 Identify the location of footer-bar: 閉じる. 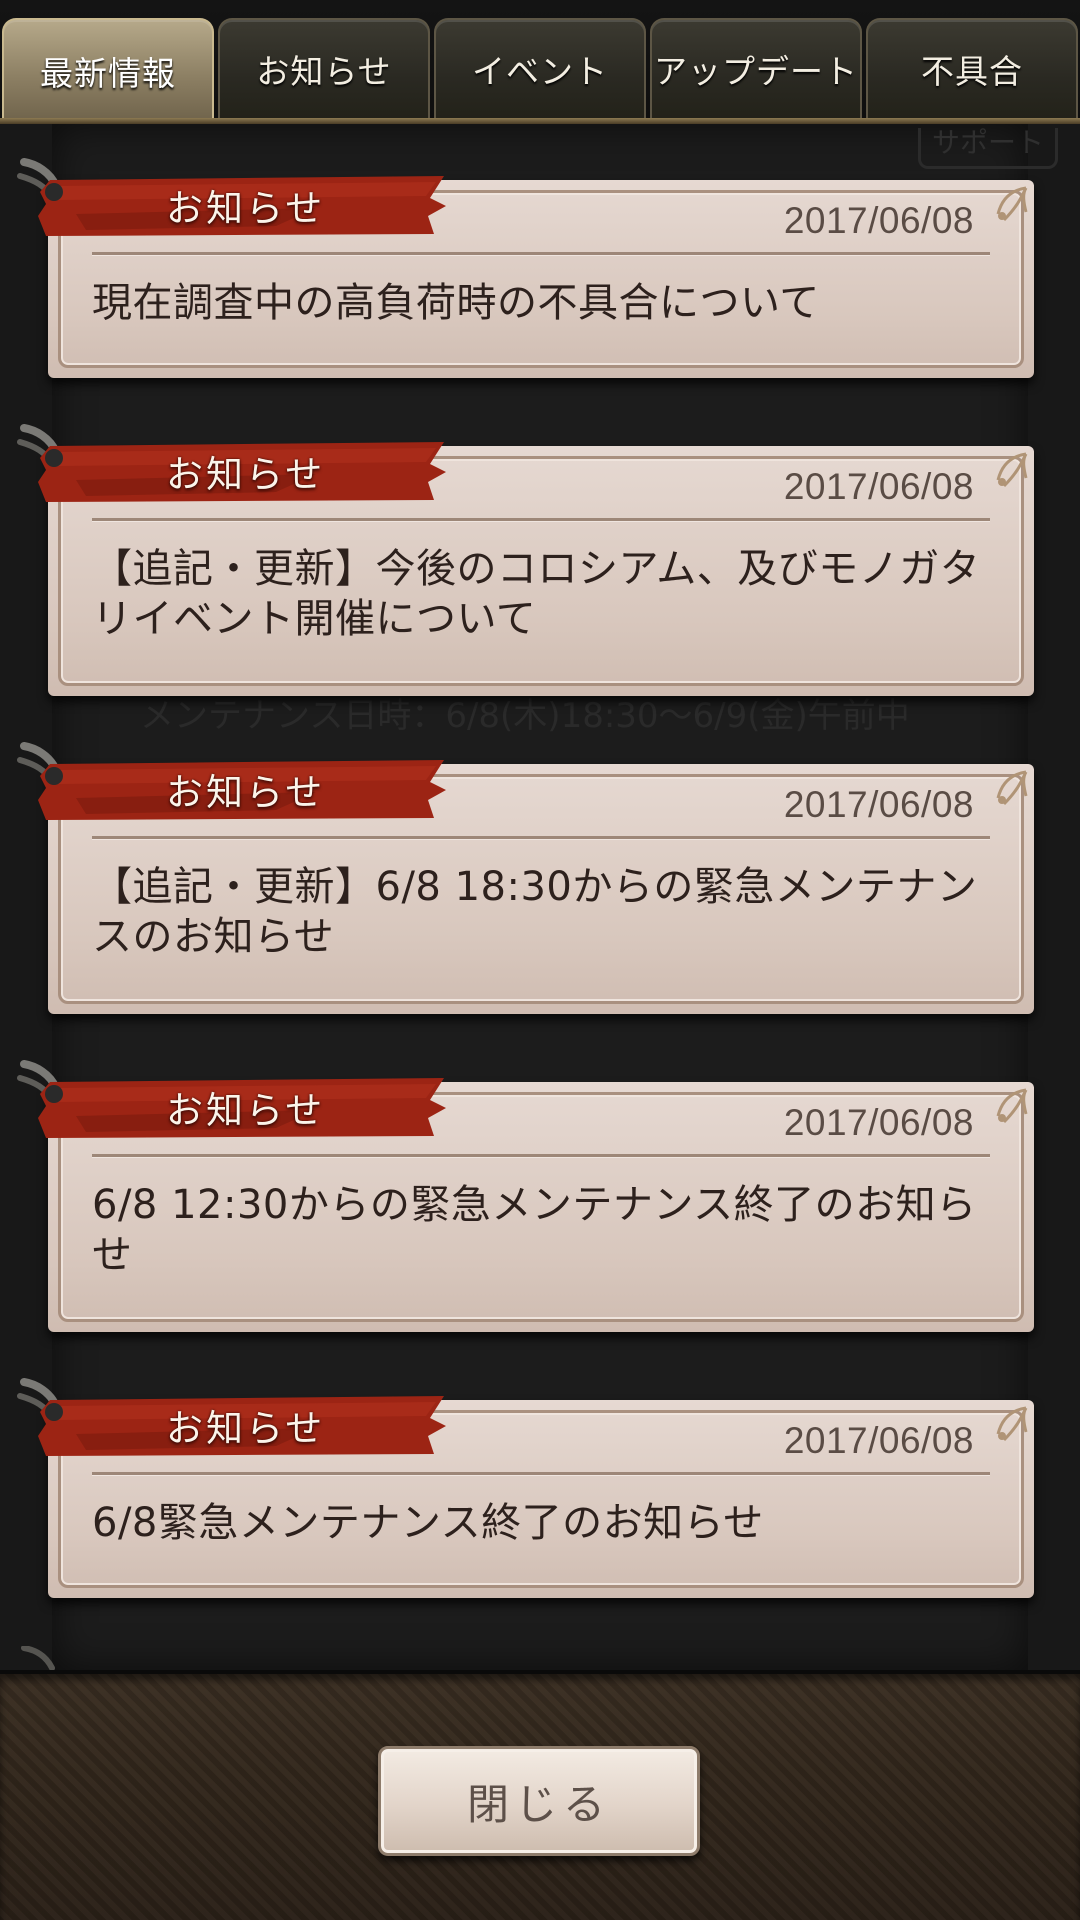
(540, 1795).